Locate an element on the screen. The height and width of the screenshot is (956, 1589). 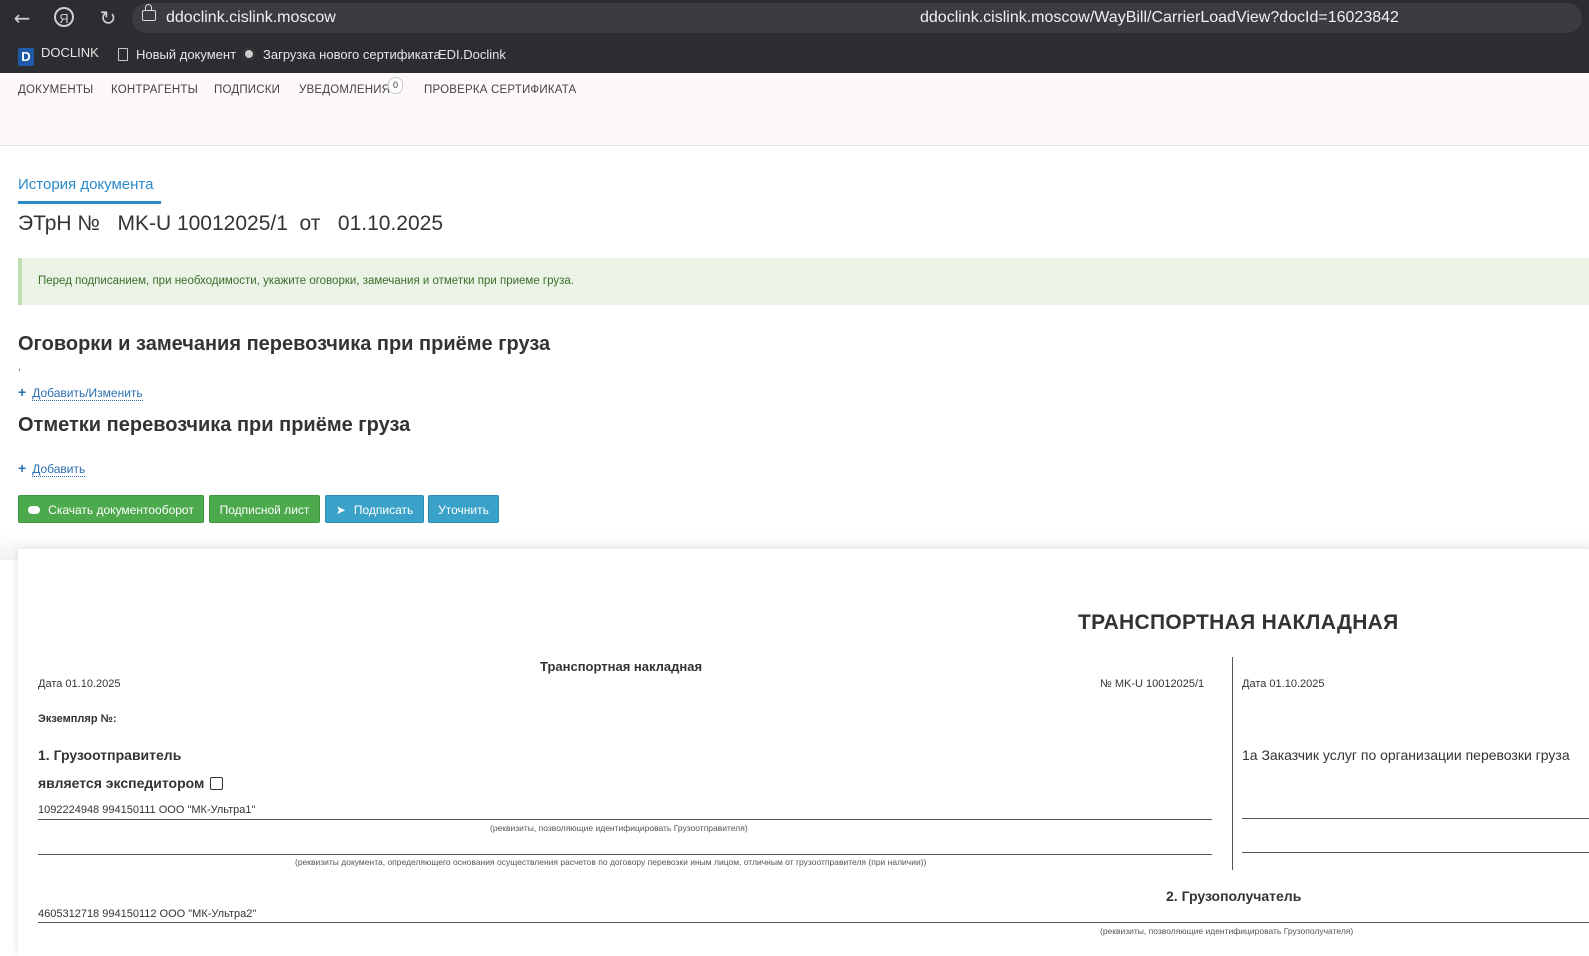
notifications-badge: 0 is located at coordinates (395, 85).